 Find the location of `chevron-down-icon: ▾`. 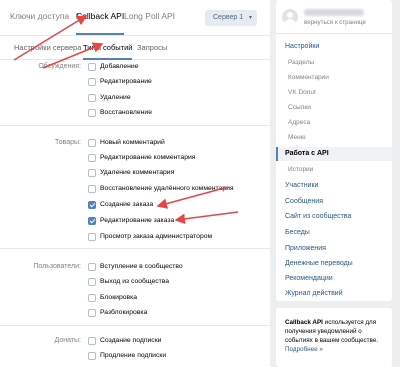

chevron-down-icon: ▾ is located at coordinates (250, 18).